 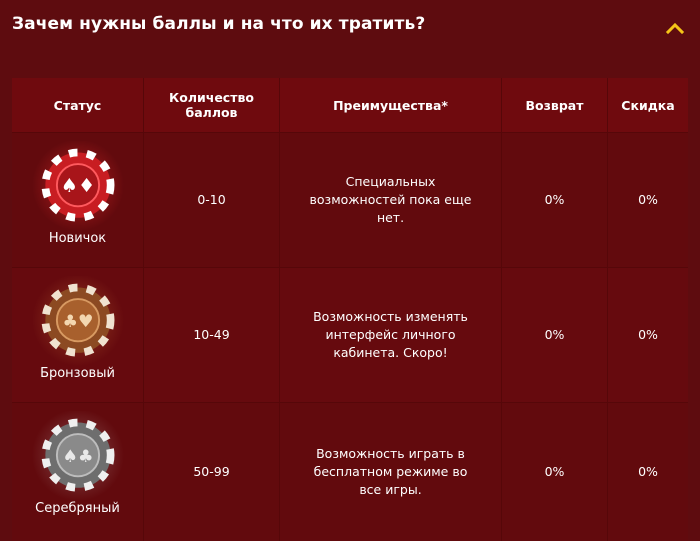 What do you see at coordinates (648, 105) in the screenshot?
I see `column-header-discount: Скидка` at bounding box center [648, 105].